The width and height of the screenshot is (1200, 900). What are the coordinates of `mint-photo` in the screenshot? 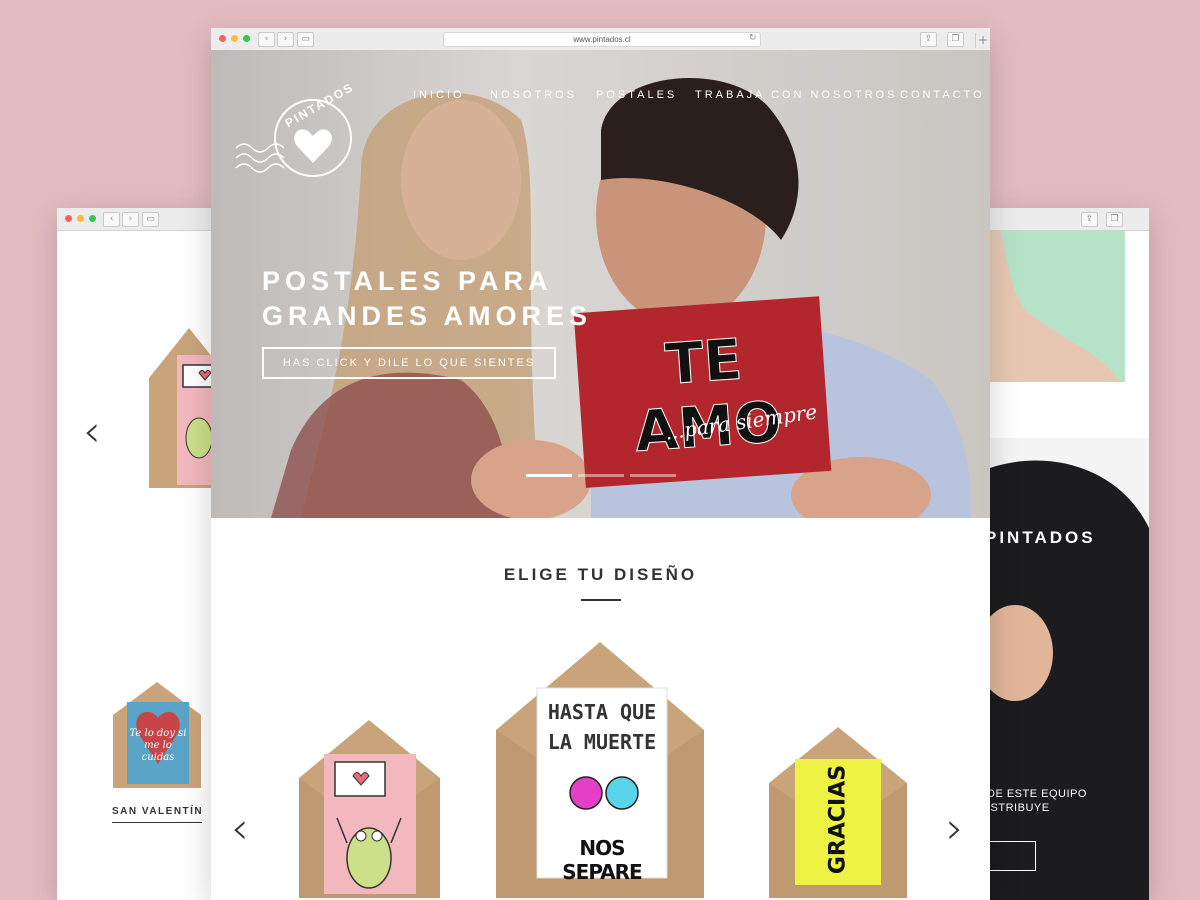 It's located at (1057, 306).